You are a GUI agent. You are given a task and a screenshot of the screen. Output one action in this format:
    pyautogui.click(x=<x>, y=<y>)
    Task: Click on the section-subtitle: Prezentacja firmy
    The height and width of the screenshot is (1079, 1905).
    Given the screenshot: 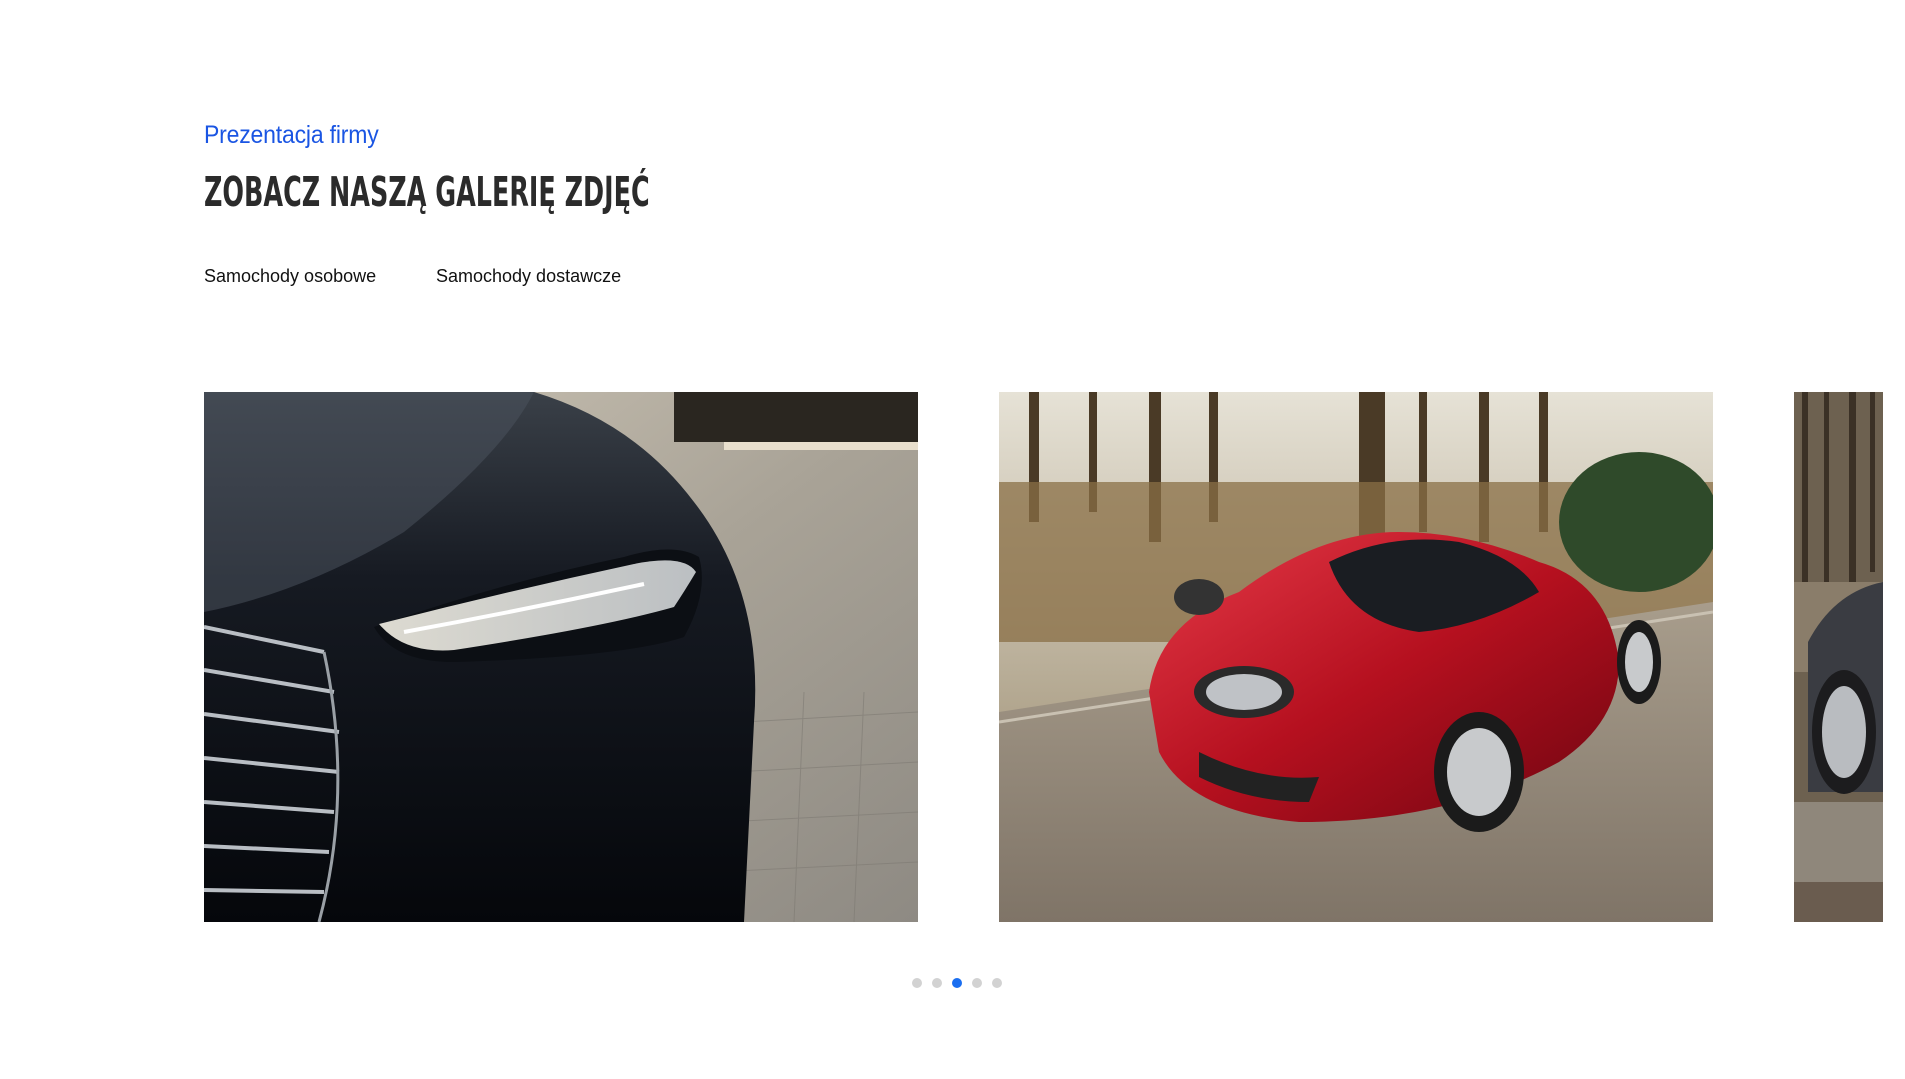 What is the action you would take?
    pyautogui.click(x=291, y=135)
    